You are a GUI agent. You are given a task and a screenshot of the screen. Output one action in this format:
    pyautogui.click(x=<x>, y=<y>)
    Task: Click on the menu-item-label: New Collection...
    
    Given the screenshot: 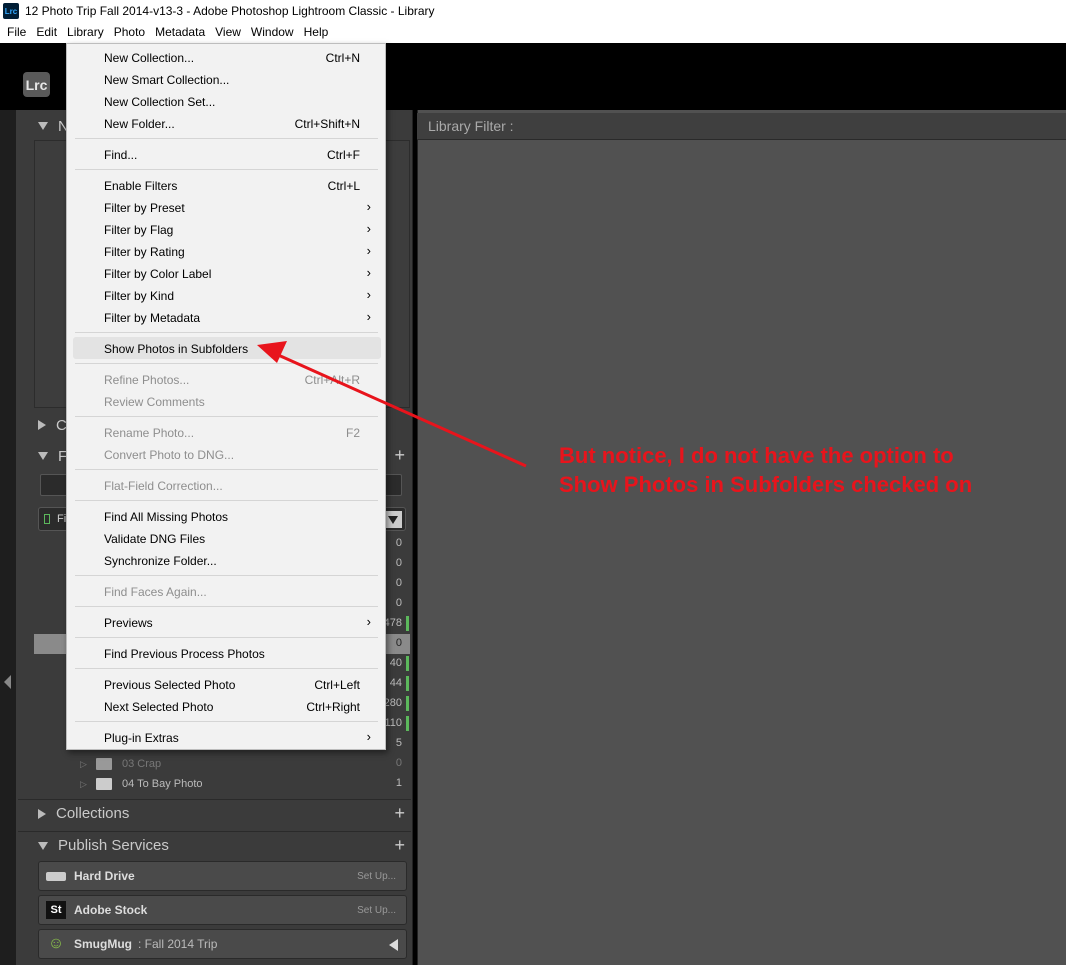 What is the action you would take?
    pyautogui.click(x=149, y=58)
    